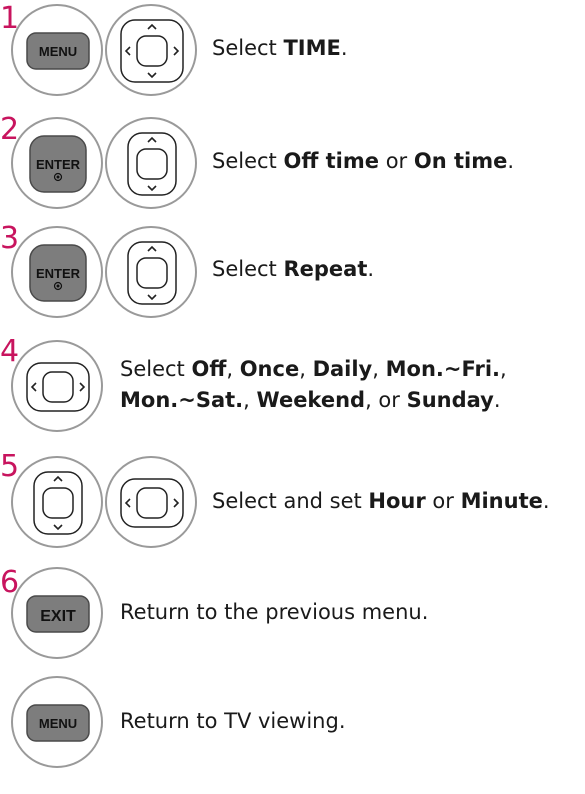  Describe the element at coordinates (397, 501) in the screenshot. I see `emphasized-term: Hour` at that location.